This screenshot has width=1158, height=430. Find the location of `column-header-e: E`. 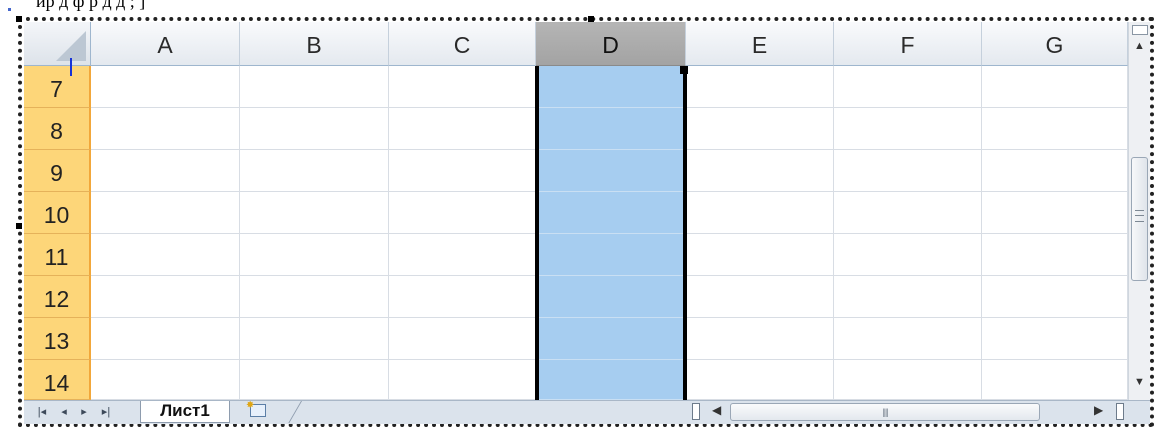

column-header-e: E is located at coordinates (760, 44).